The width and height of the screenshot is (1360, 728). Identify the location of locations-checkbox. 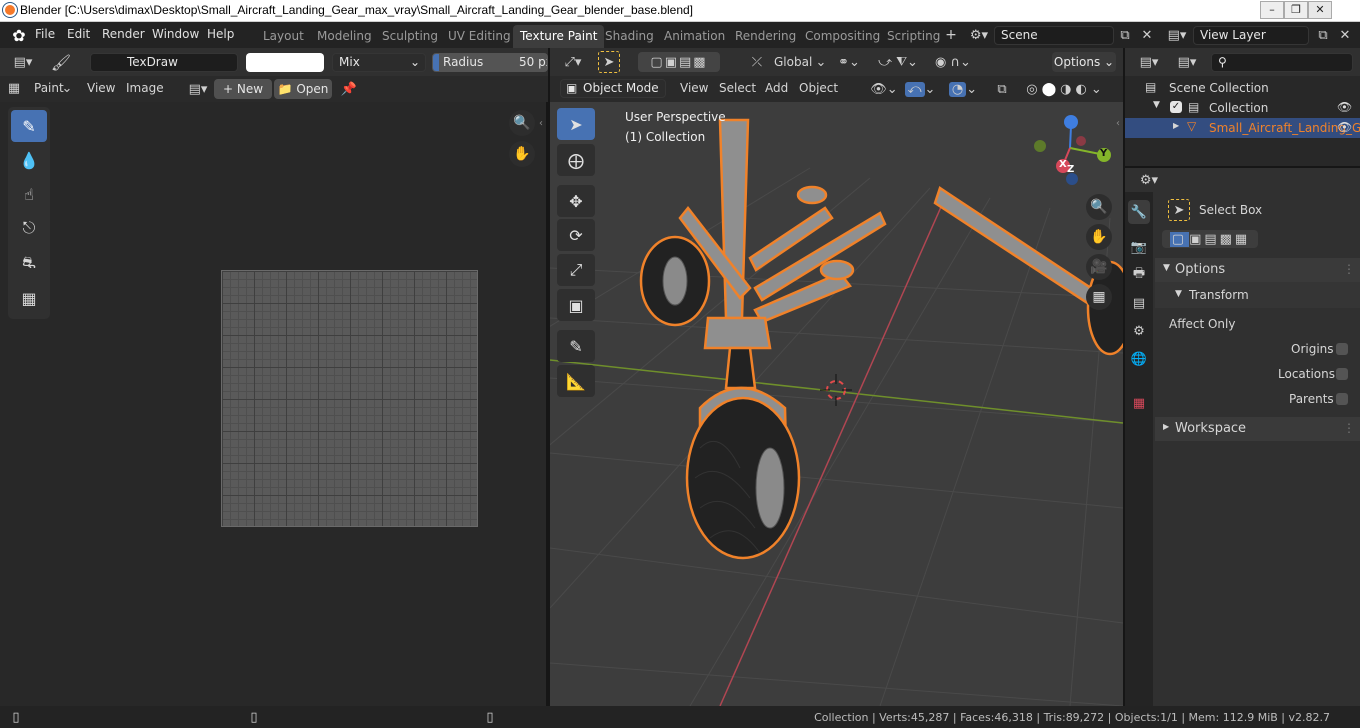
(1342, 374).